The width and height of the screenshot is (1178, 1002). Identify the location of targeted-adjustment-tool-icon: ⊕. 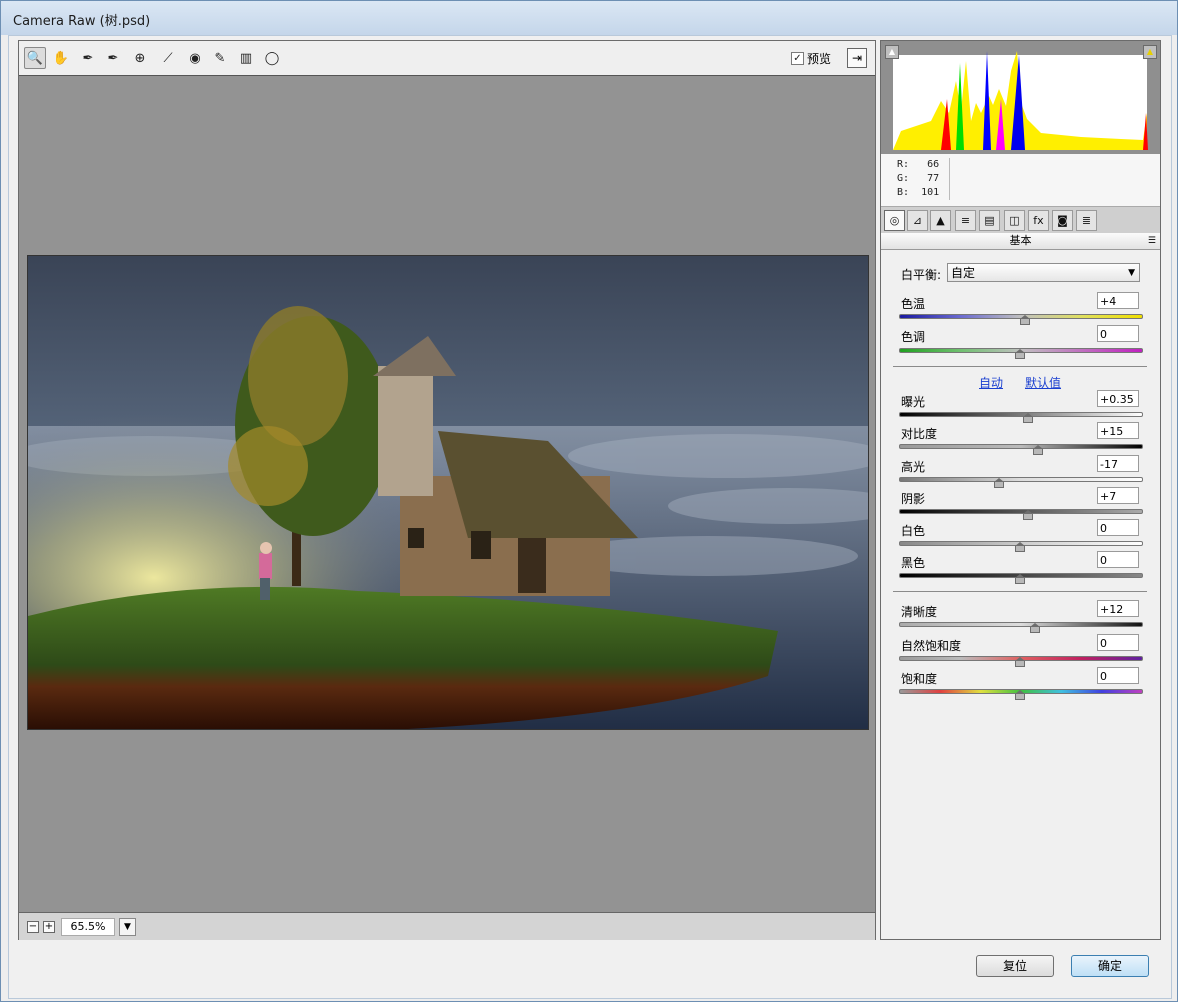
(140, 58).